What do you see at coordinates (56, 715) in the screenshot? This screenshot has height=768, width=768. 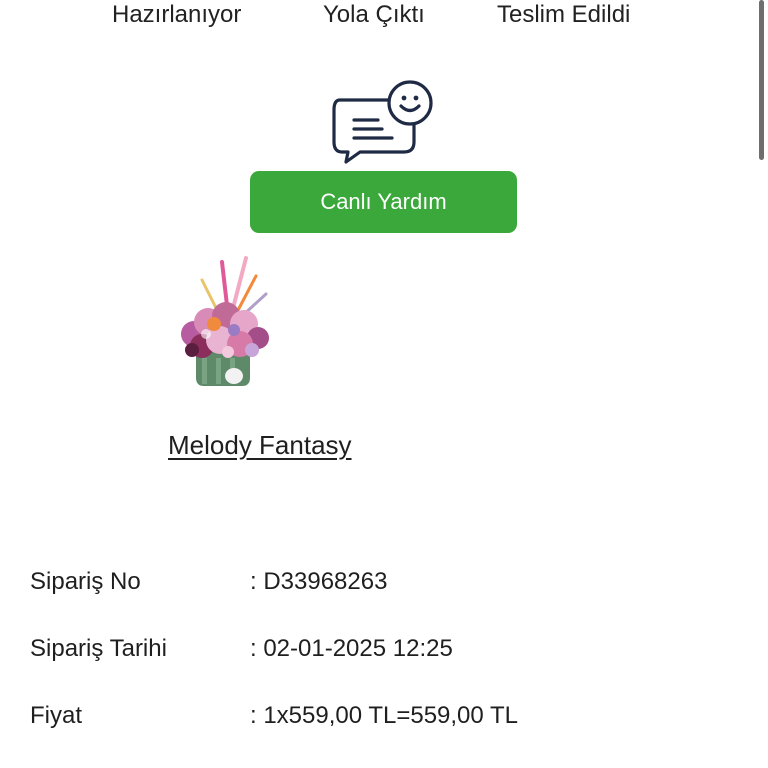 I see `price-label: Fiyat` at bounding box center [56, 715].